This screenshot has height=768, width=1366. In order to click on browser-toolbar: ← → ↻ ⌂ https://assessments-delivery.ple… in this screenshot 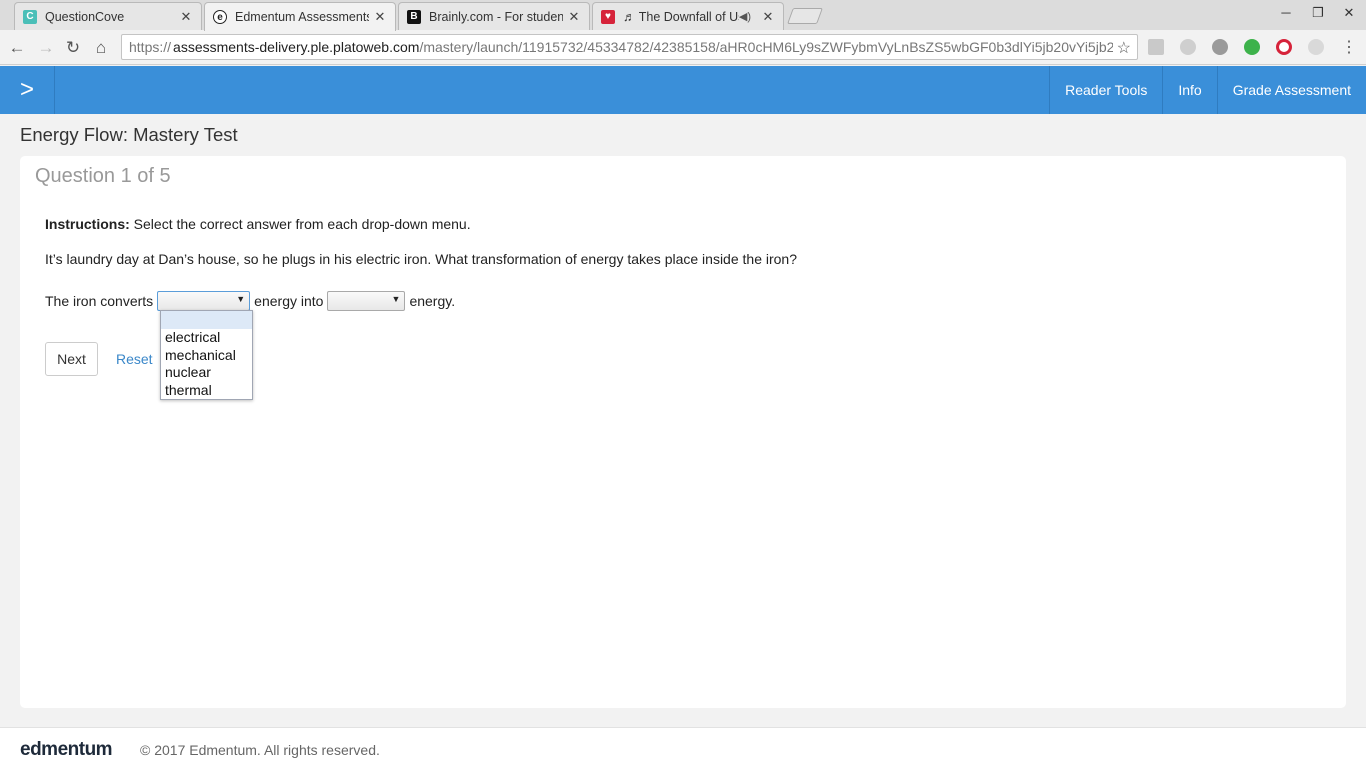, I will do `click(683, 47)`.